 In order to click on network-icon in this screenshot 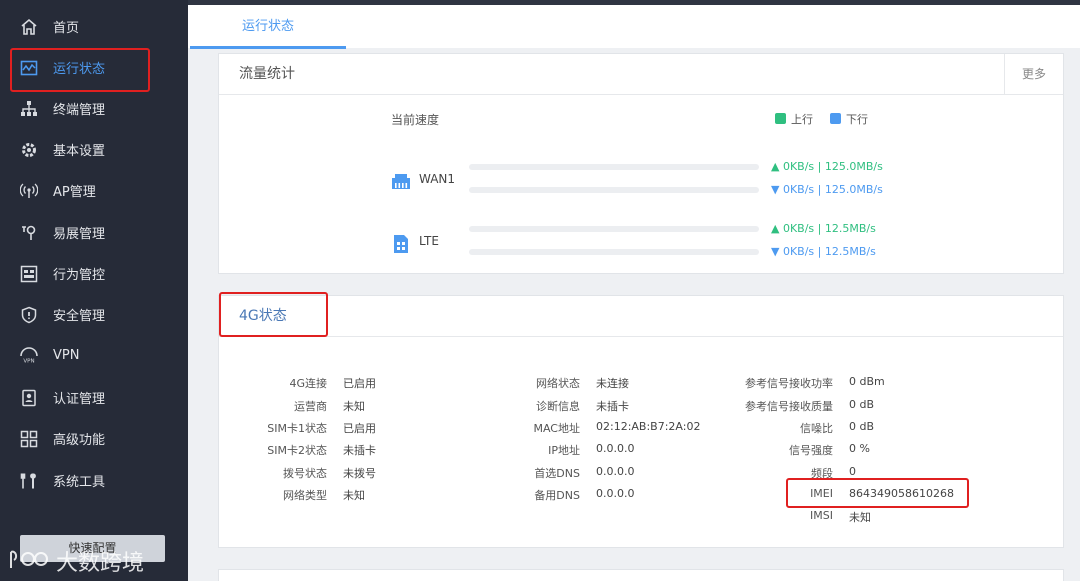, I will do `click(29, 109)`.